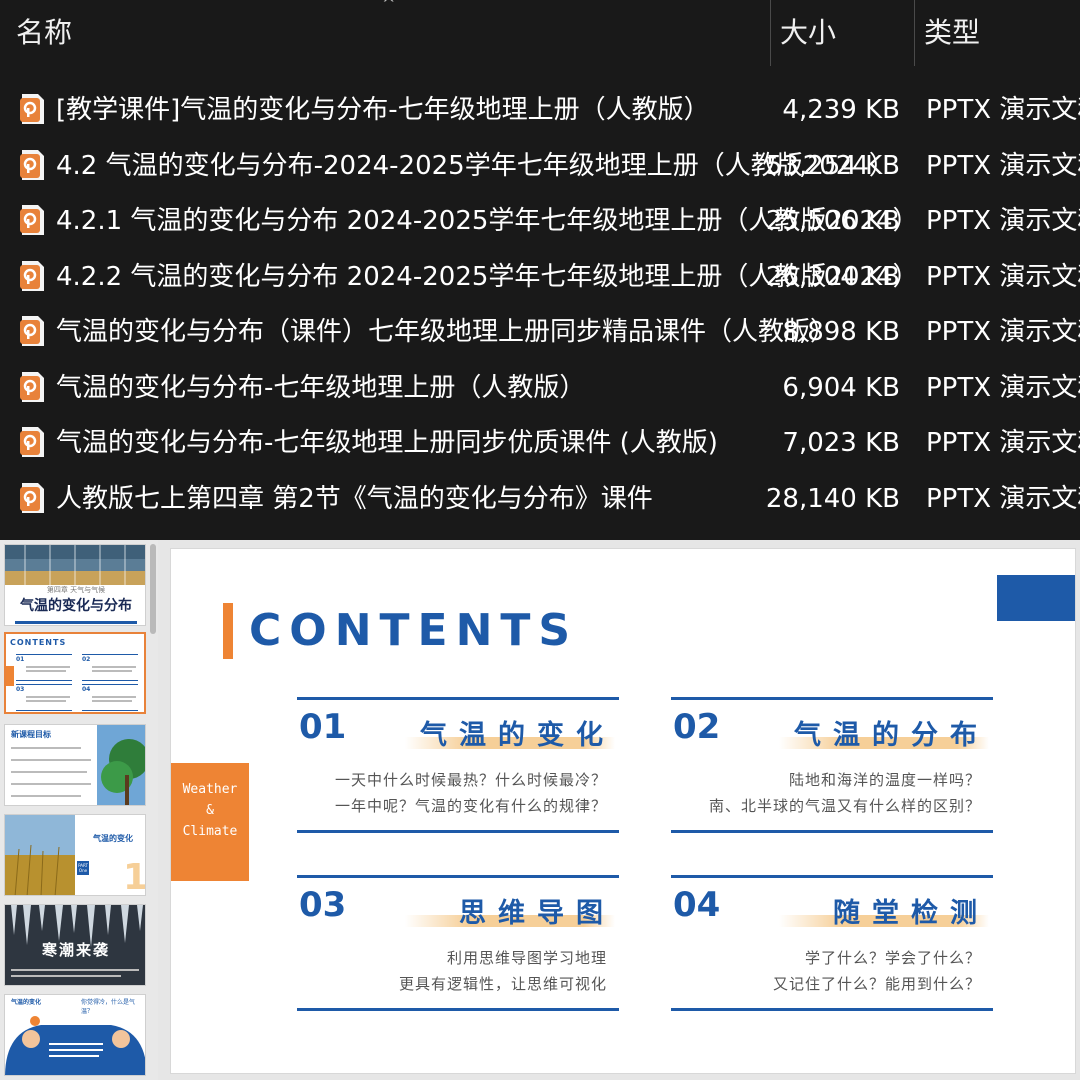 This screenshot has height=1080, width=1080. Describe the element at coordinates (210, 789) in the screenshot. I see `side-label-line: Weather` at that location.